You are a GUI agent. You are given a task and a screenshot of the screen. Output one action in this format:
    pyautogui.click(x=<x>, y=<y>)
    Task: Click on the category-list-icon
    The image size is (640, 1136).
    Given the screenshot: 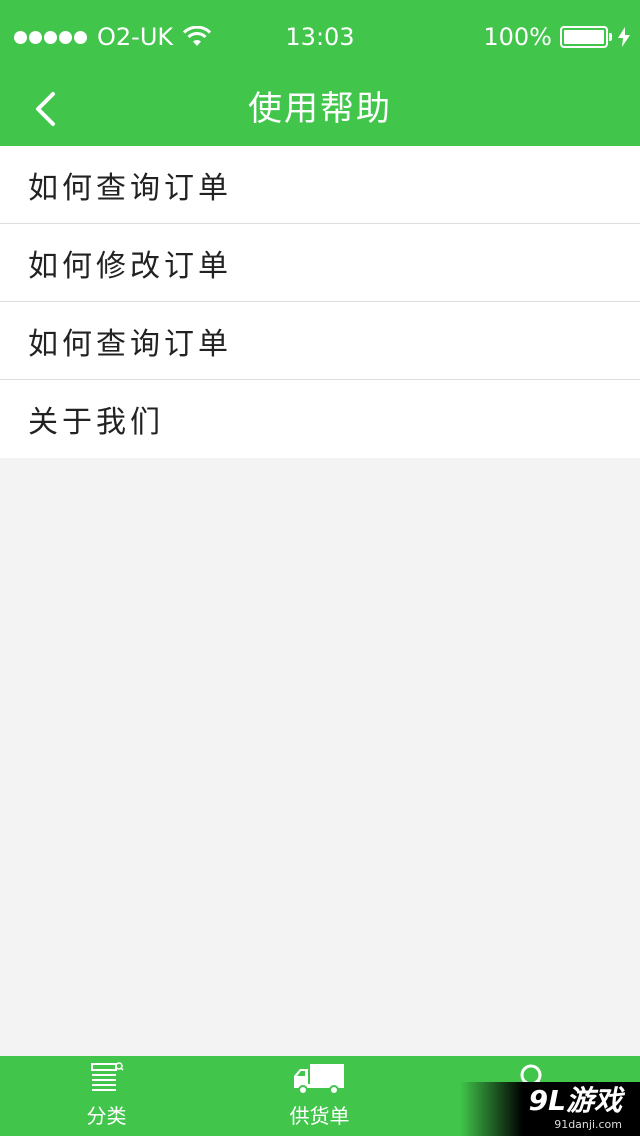 What is the action you would take?
    pyautogui.click(x=107, y=1076)
    